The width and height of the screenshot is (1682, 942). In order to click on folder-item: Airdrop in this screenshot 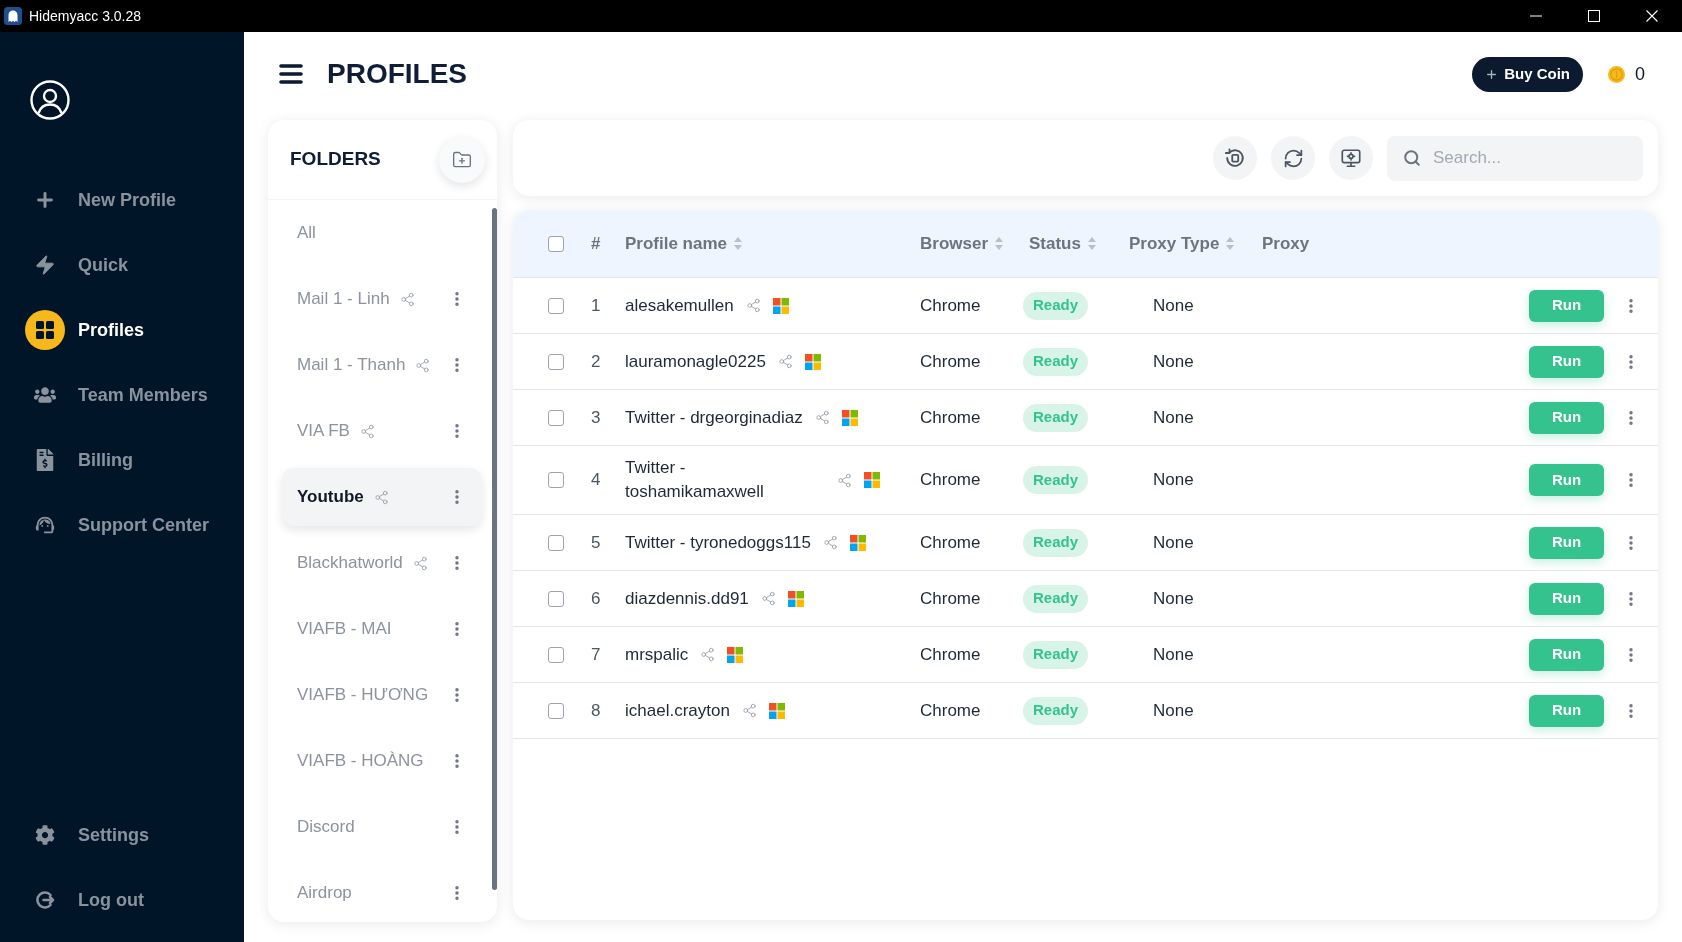, I will do `click(382, 893)`.